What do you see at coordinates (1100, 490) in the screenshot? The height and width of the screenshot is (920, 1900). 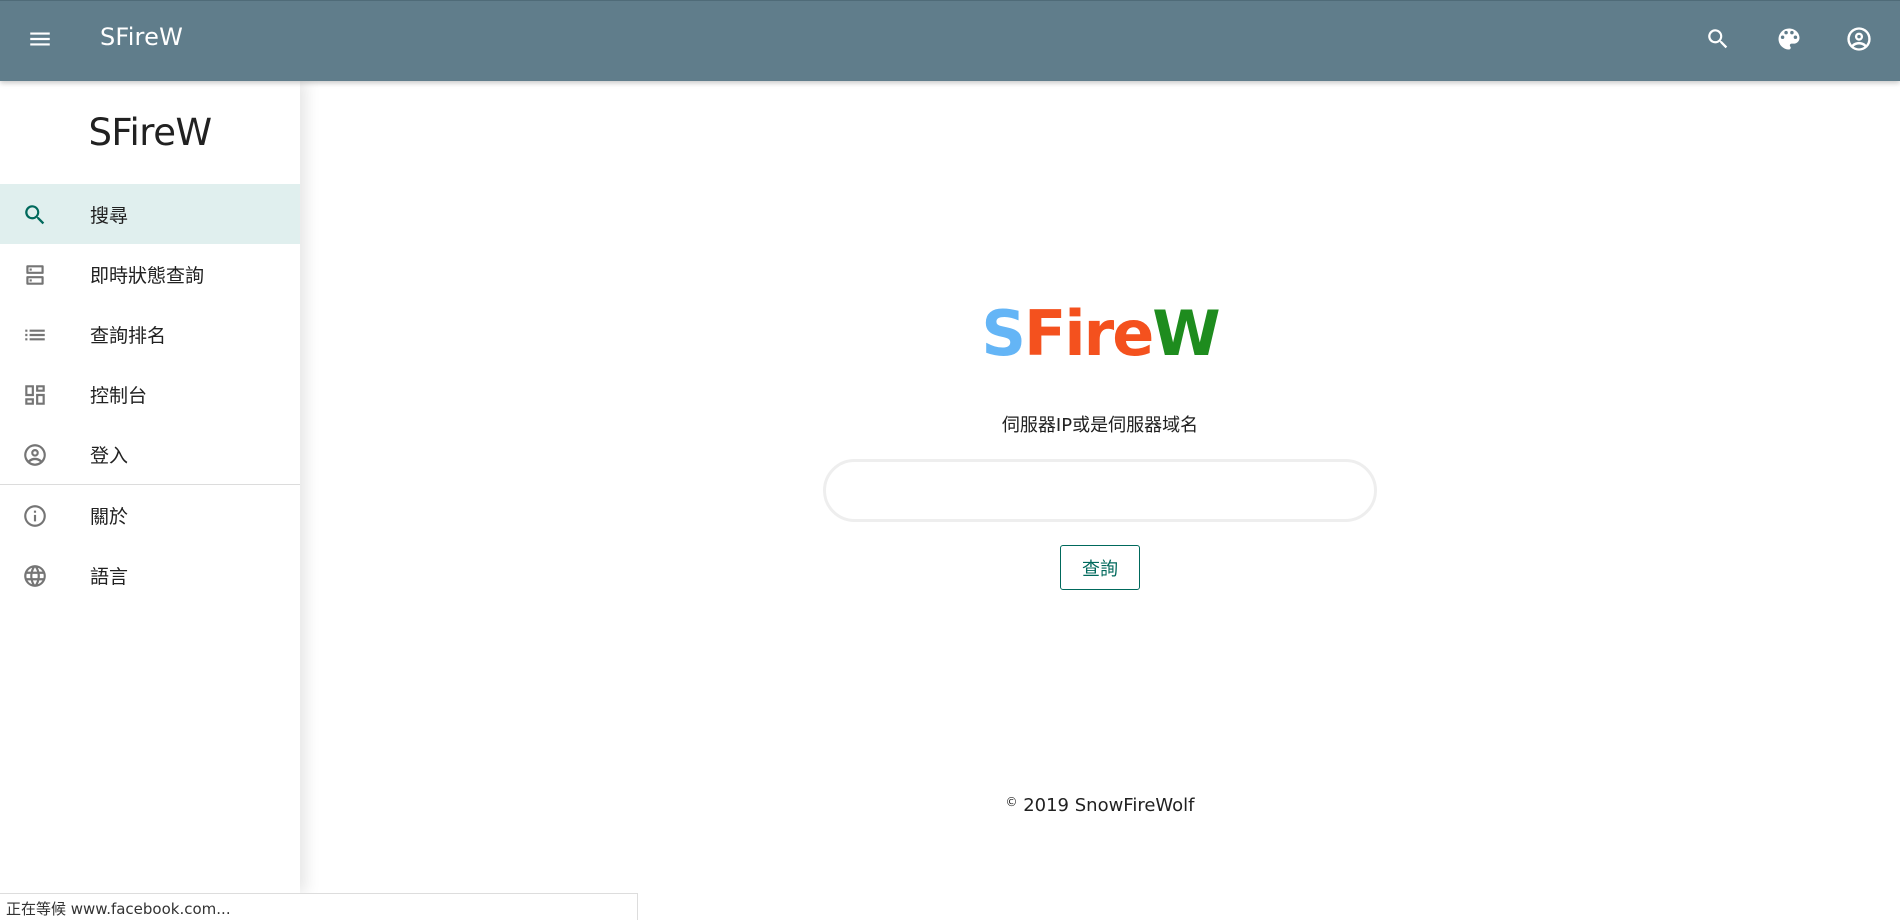 I see `server-search-input` at bounding box center [1100, 490].